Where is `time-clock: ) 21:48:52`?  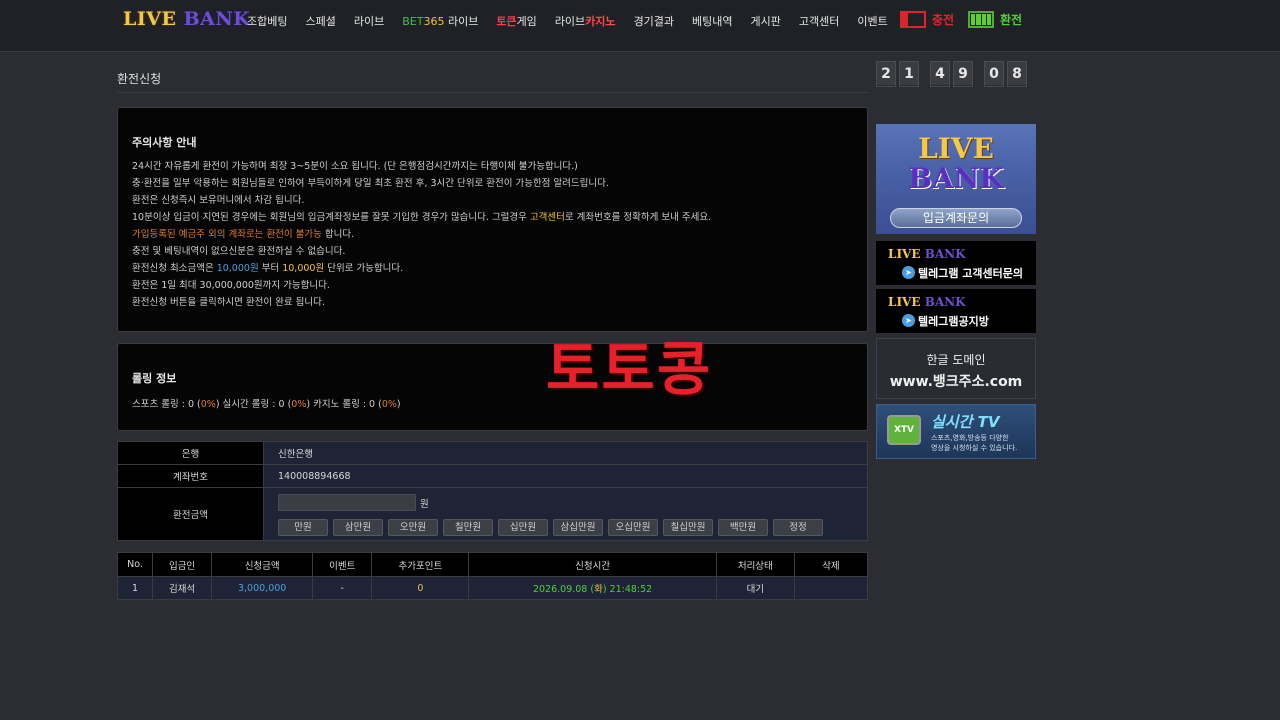 time-clock: ) 21:48:52 is located at coordinates (627, 589).